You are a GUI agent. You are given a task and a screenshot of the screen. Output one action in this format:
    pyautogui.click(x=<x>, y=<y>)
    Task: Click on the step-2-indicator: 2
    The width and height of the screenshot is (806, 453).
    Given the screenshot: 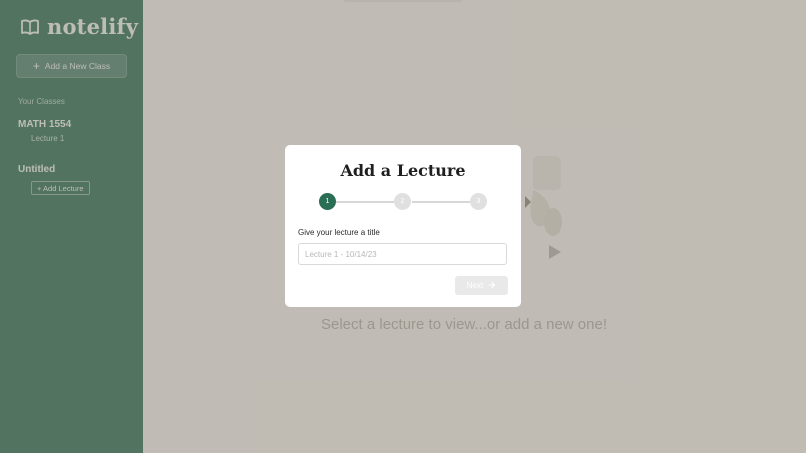 What is the action you would take?
    pyautogui.click(x=402, y=201)
    